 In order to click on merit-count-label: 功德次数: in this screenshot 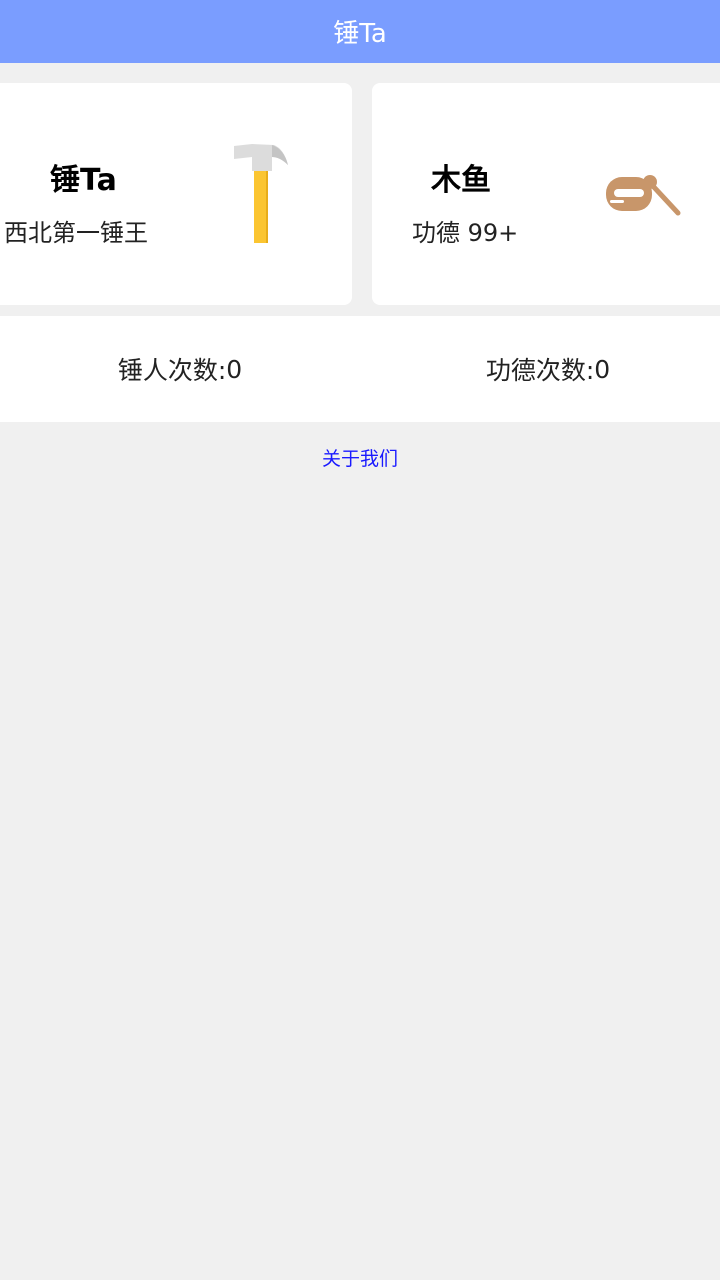, I will do `click(540, 370)`.